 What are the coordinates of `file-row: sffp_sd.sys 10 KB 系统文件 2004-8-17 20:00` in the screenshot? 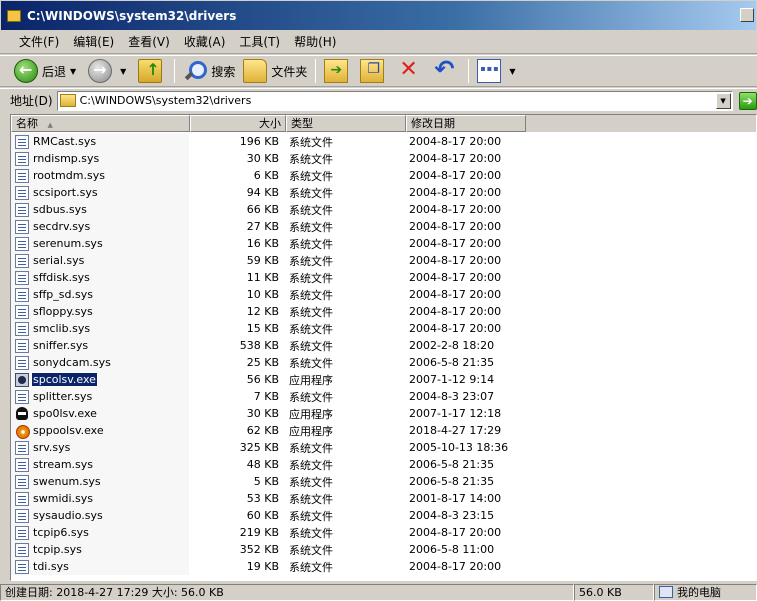 It's located at (383, 294).